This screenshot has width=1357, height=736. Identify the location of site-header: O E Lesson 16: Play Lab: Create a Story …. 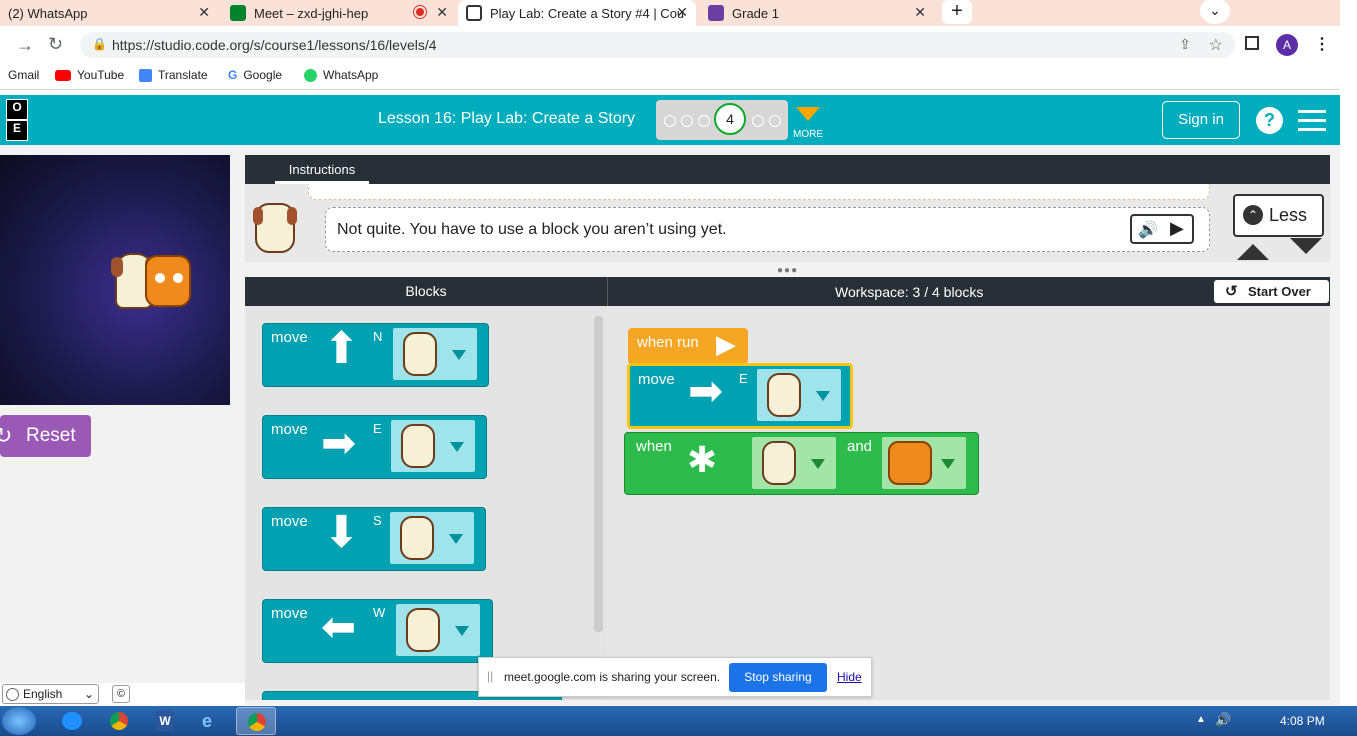
(670, 120).